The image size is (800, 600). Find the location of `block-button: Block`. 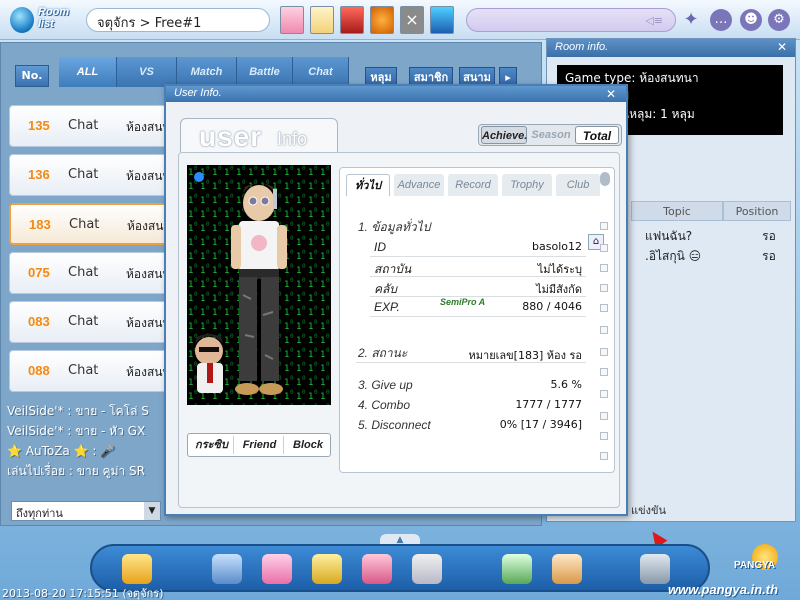

block-button: Block is located at coordinates (308, 445).